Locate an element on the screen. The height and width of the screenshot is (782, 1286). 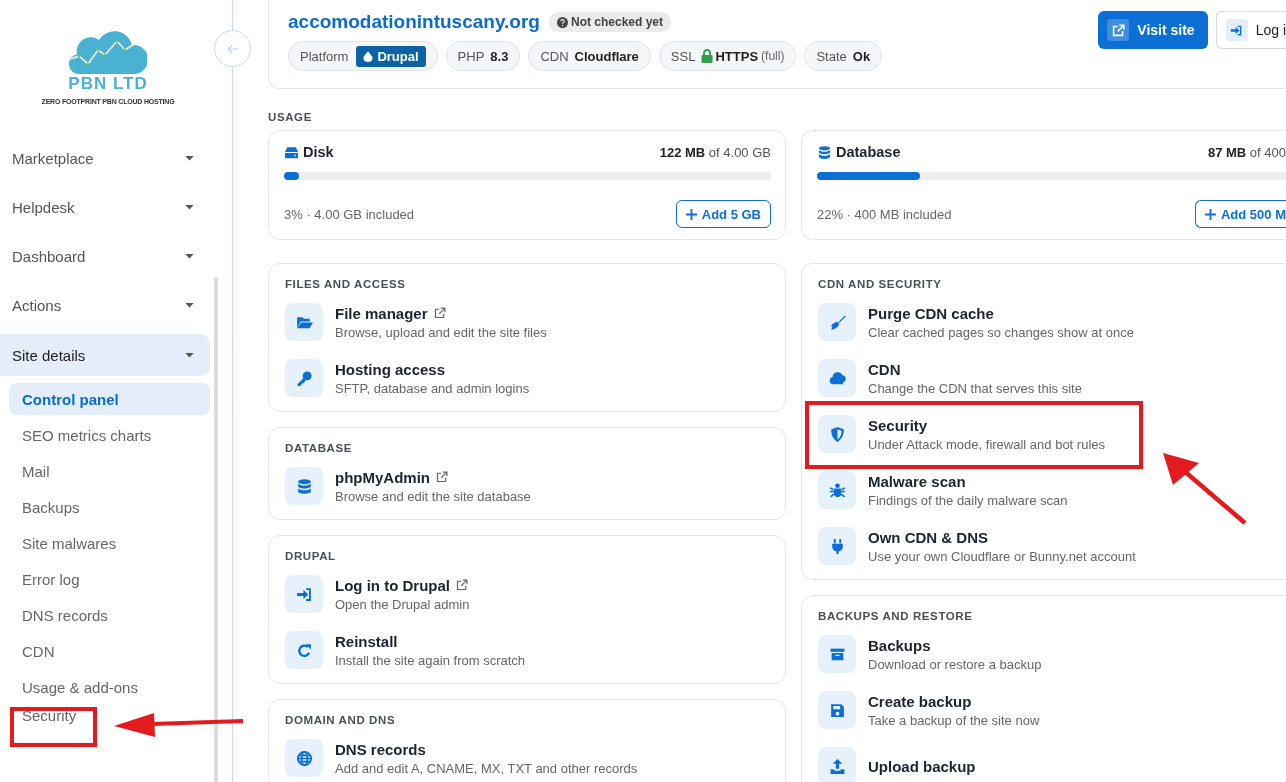
submenu-item: Control panel is located at coordinates (109, 399).